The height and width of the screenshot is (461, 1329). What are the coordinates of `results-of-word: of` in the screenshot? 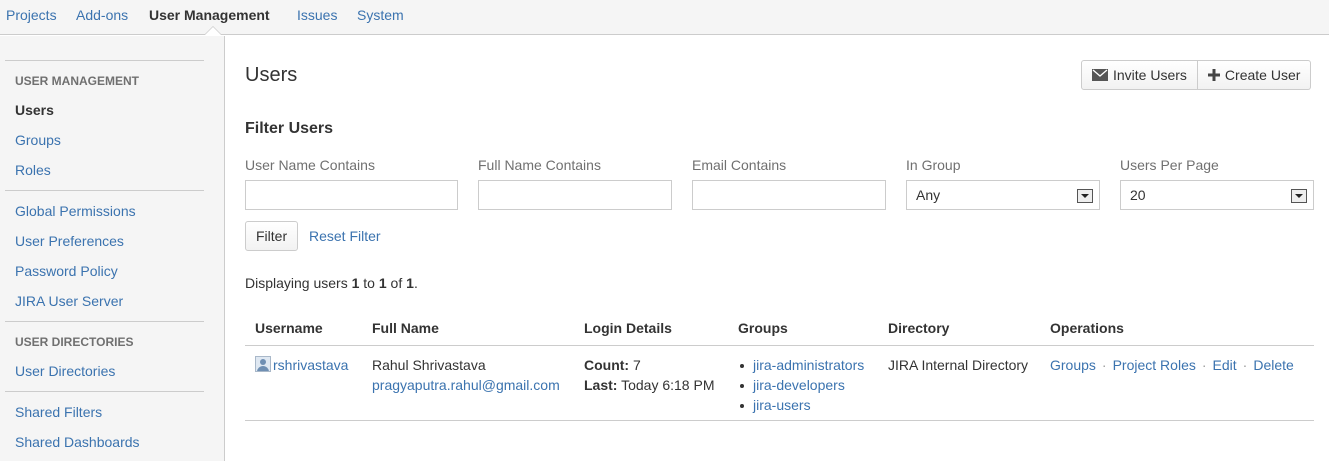 It's located at (396, 283).